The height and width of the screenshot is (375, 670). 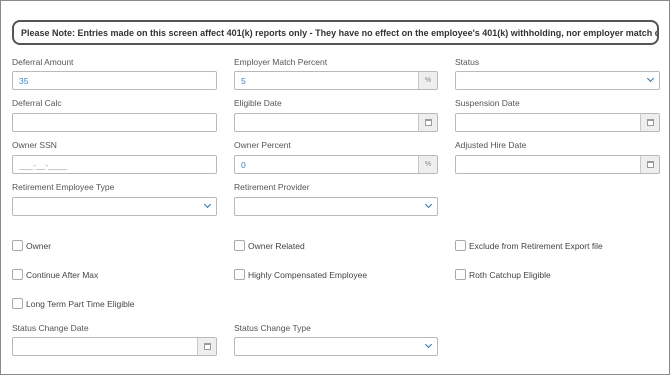 I want to click on deferral-calc-input, so click(x=114, y=122).